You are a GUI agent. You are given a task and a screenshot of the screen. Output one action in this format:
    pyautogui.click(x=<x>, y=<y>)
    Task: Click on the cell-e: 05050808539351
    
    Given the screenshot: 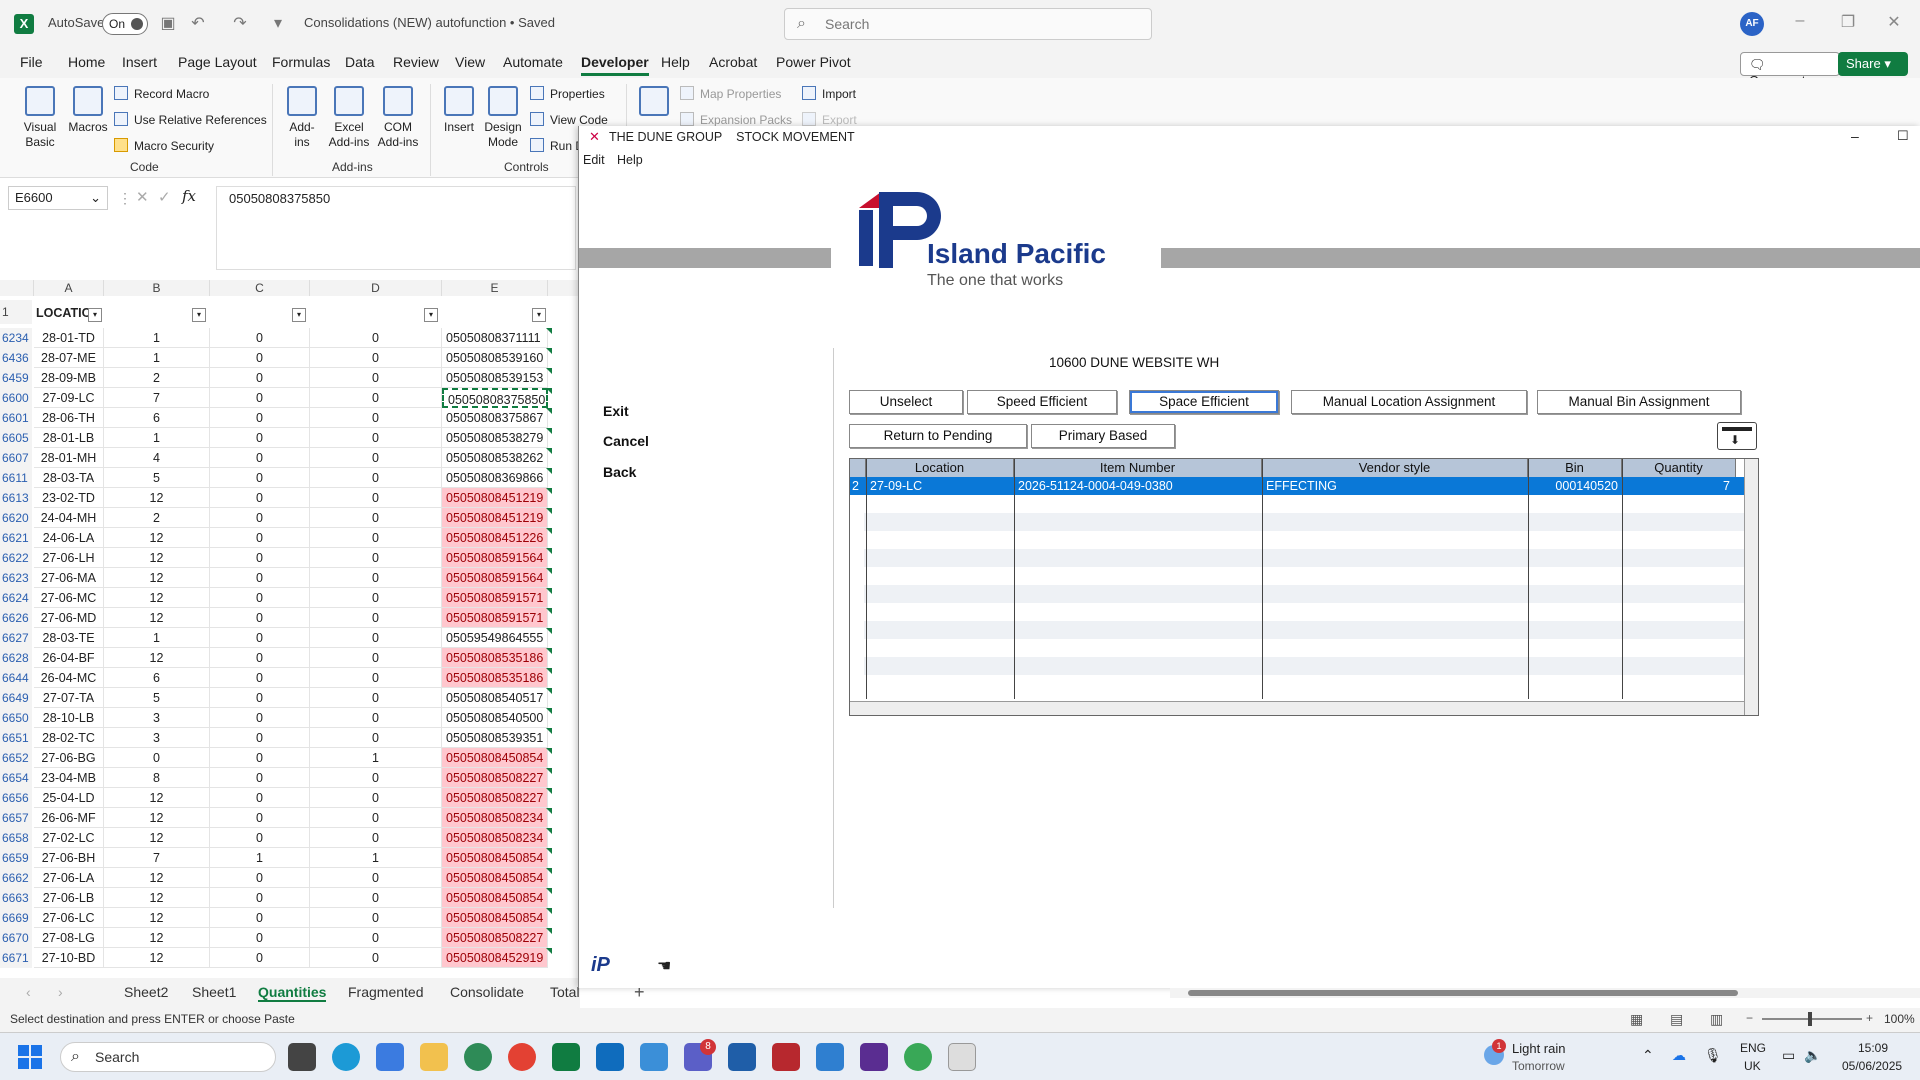 What is the action you would take?
    pyautogui.click(x=495, y=738)
    